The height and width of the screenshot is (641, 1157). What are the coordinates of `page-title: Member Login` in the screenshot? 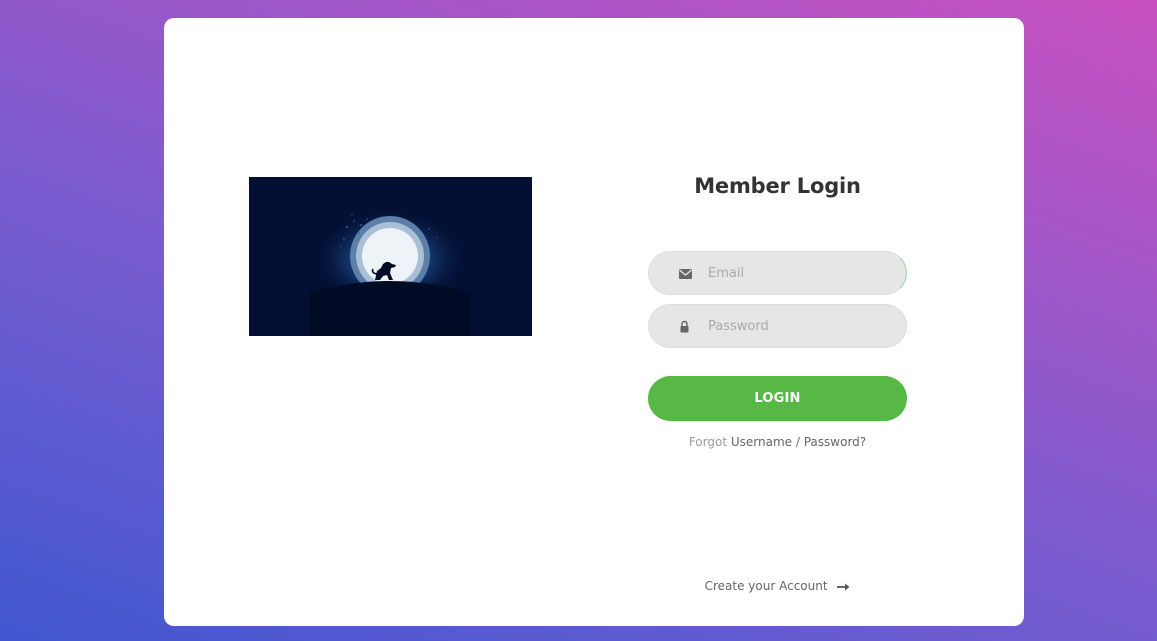 It's located at (777, 186).